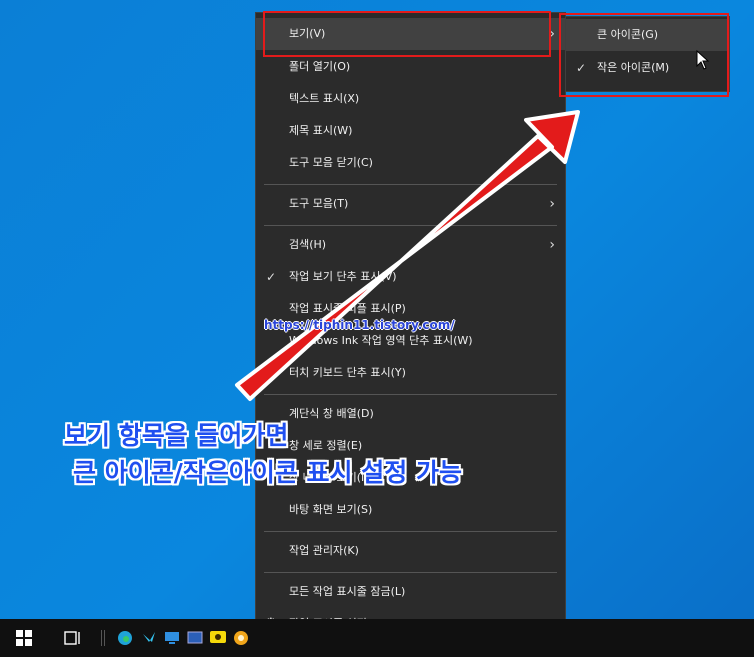 This screenshot has width=754, height=657. I want to click on app-bird-button, so click(149, 638).